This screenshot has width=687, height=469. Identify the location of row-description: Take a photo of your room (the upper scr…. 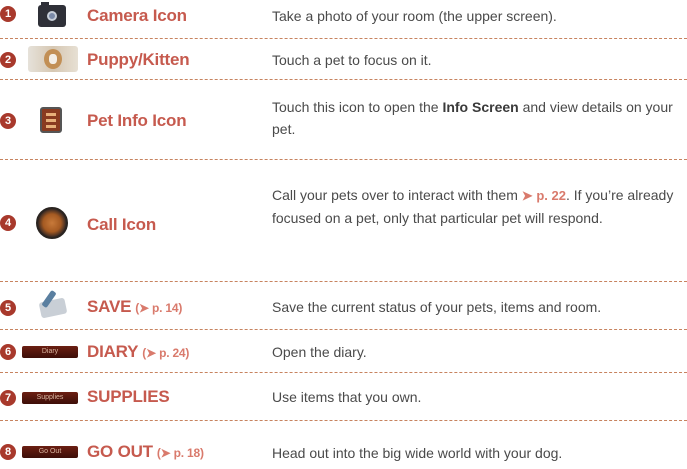
(414, 16).